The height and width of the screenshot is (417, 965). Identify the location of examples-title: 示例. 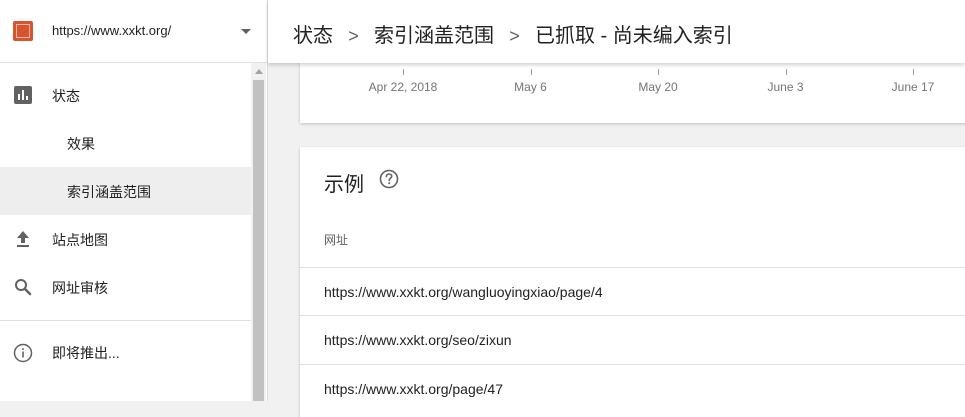
(344, 185).